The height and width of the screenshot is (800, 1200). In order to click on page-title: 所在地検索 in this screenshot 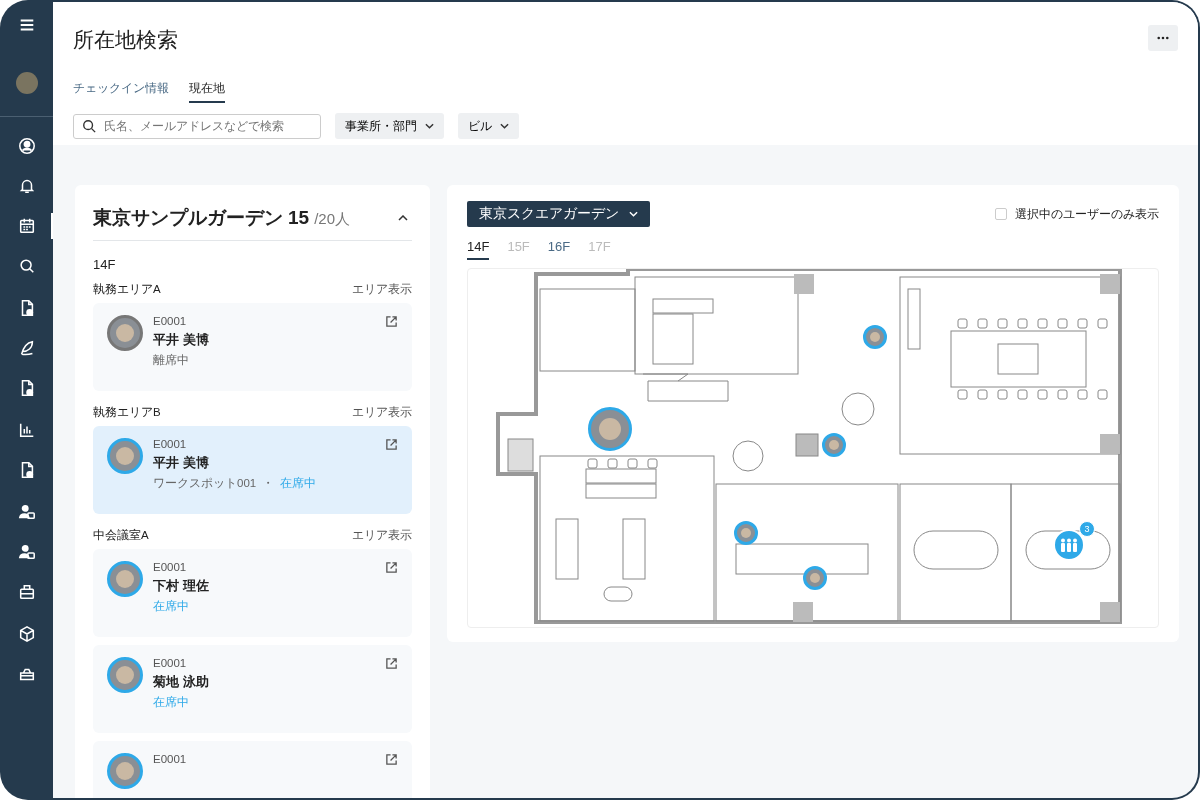, I will do `click(125, 40)`.